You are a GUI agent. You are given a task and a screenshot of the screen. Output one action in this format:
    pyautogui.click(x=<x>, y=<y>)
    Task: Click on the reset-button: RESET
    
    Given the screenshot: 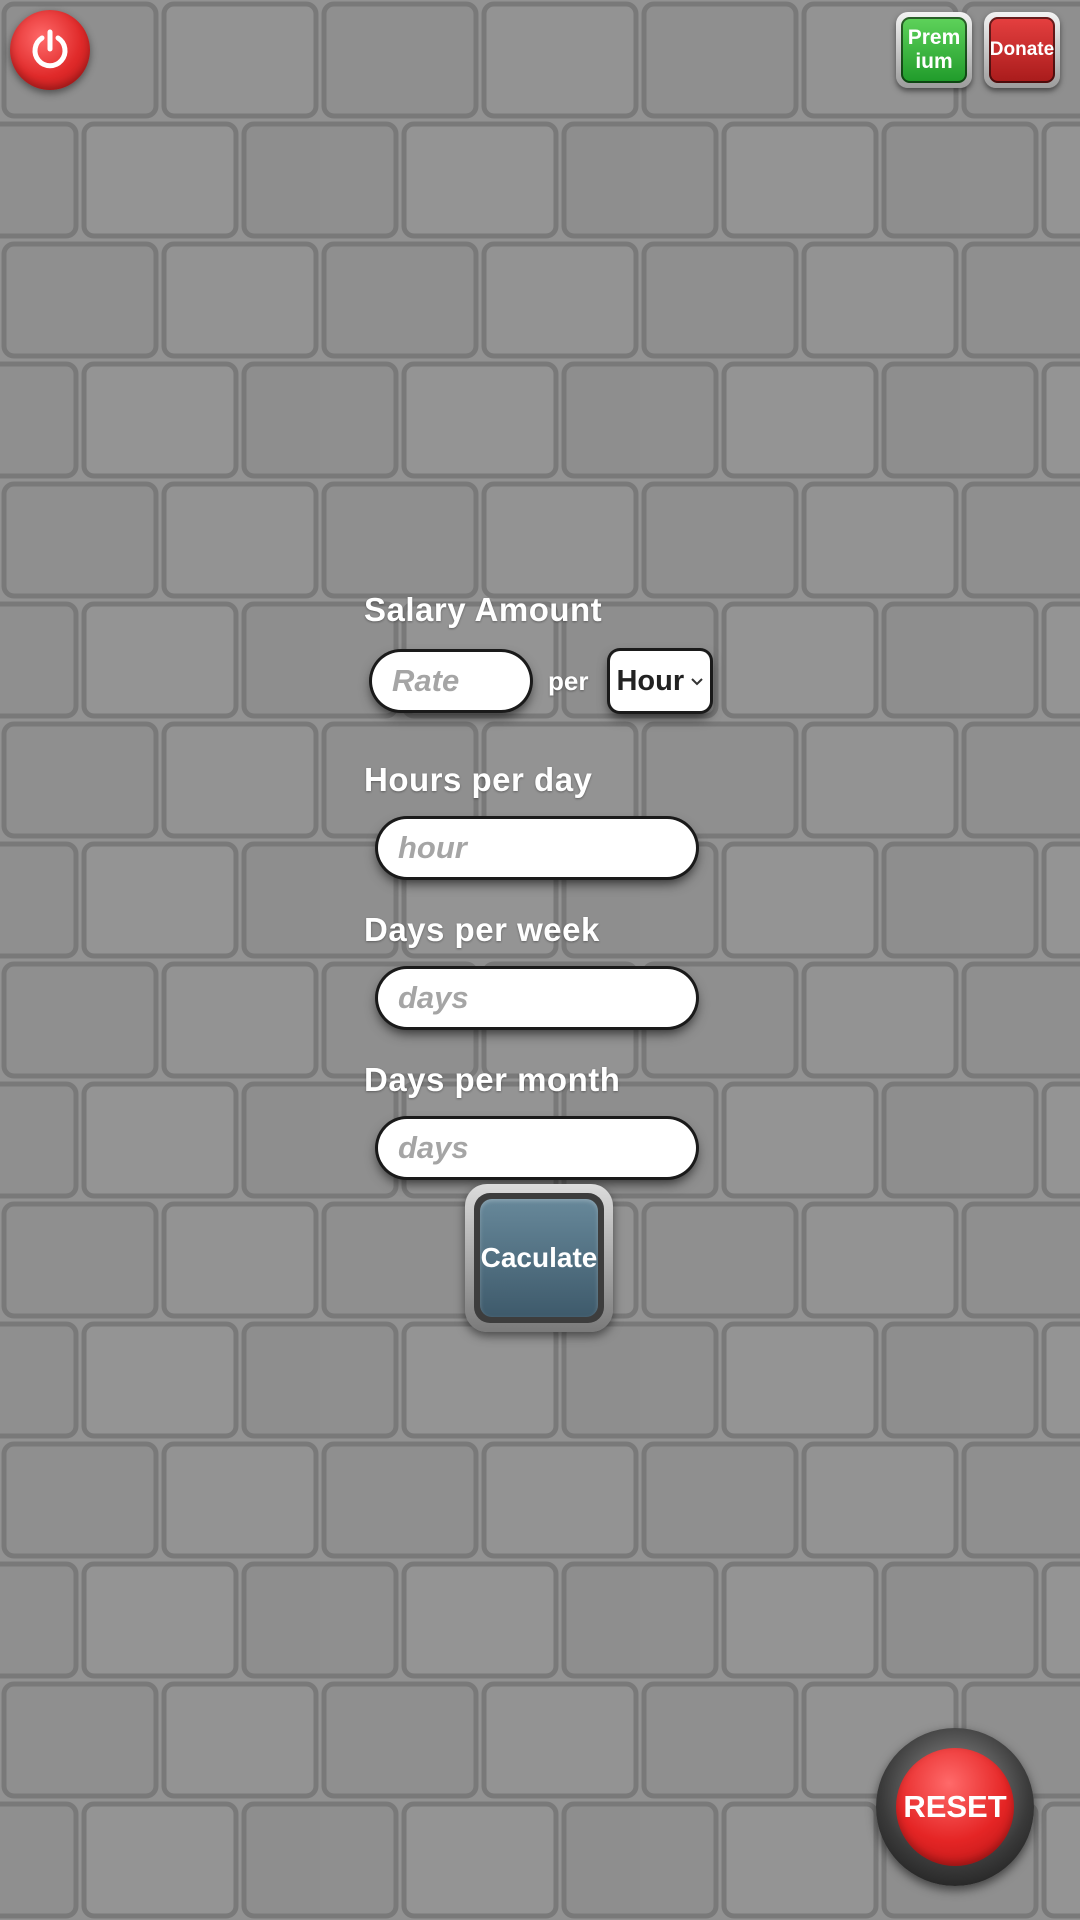 What is the action you would take?
    pyautogui.click(x=955, y=1807)
    